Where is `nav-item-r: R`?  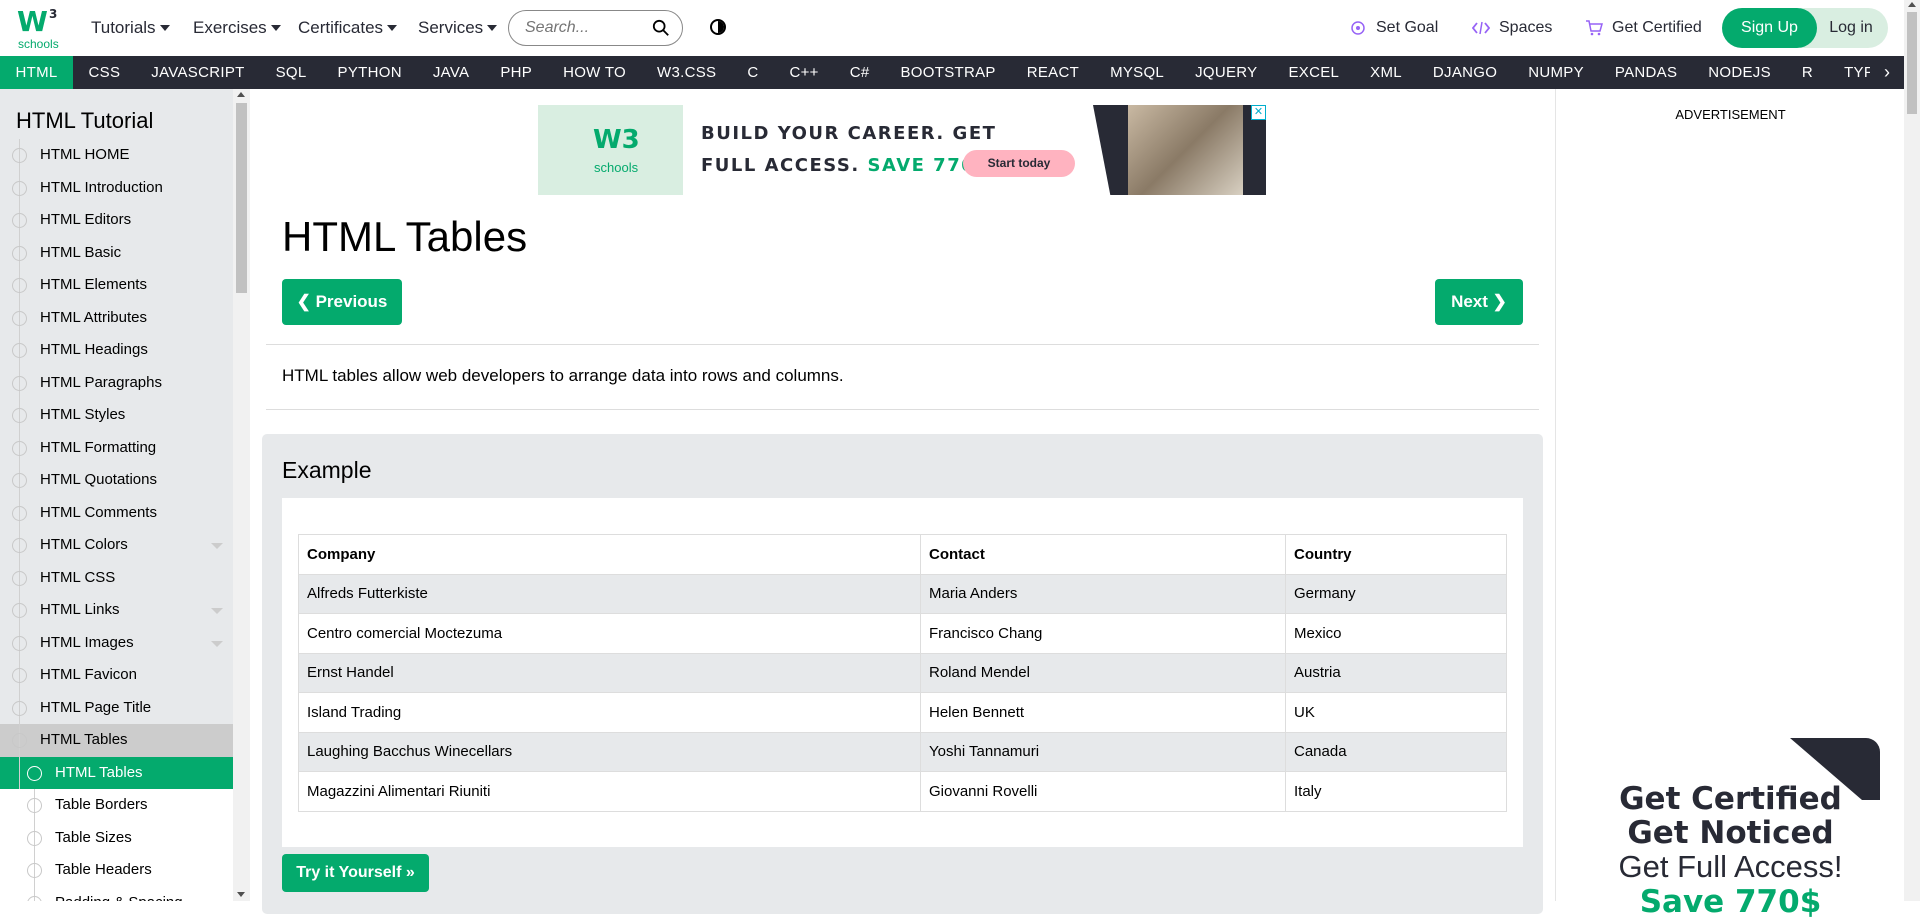
nav-item-r: R is located at coordinates (1807, 72).